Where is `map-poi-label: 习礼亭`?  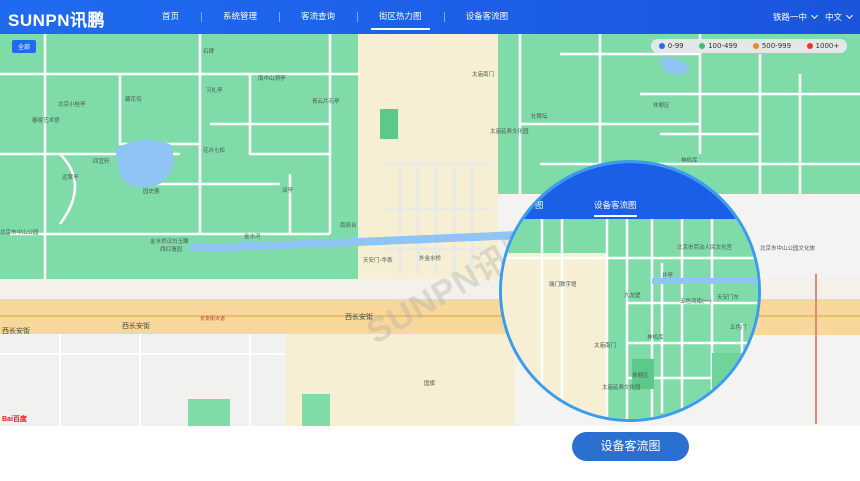 map-poi-label: 习礼亭 is located at coordinates (214, 91).